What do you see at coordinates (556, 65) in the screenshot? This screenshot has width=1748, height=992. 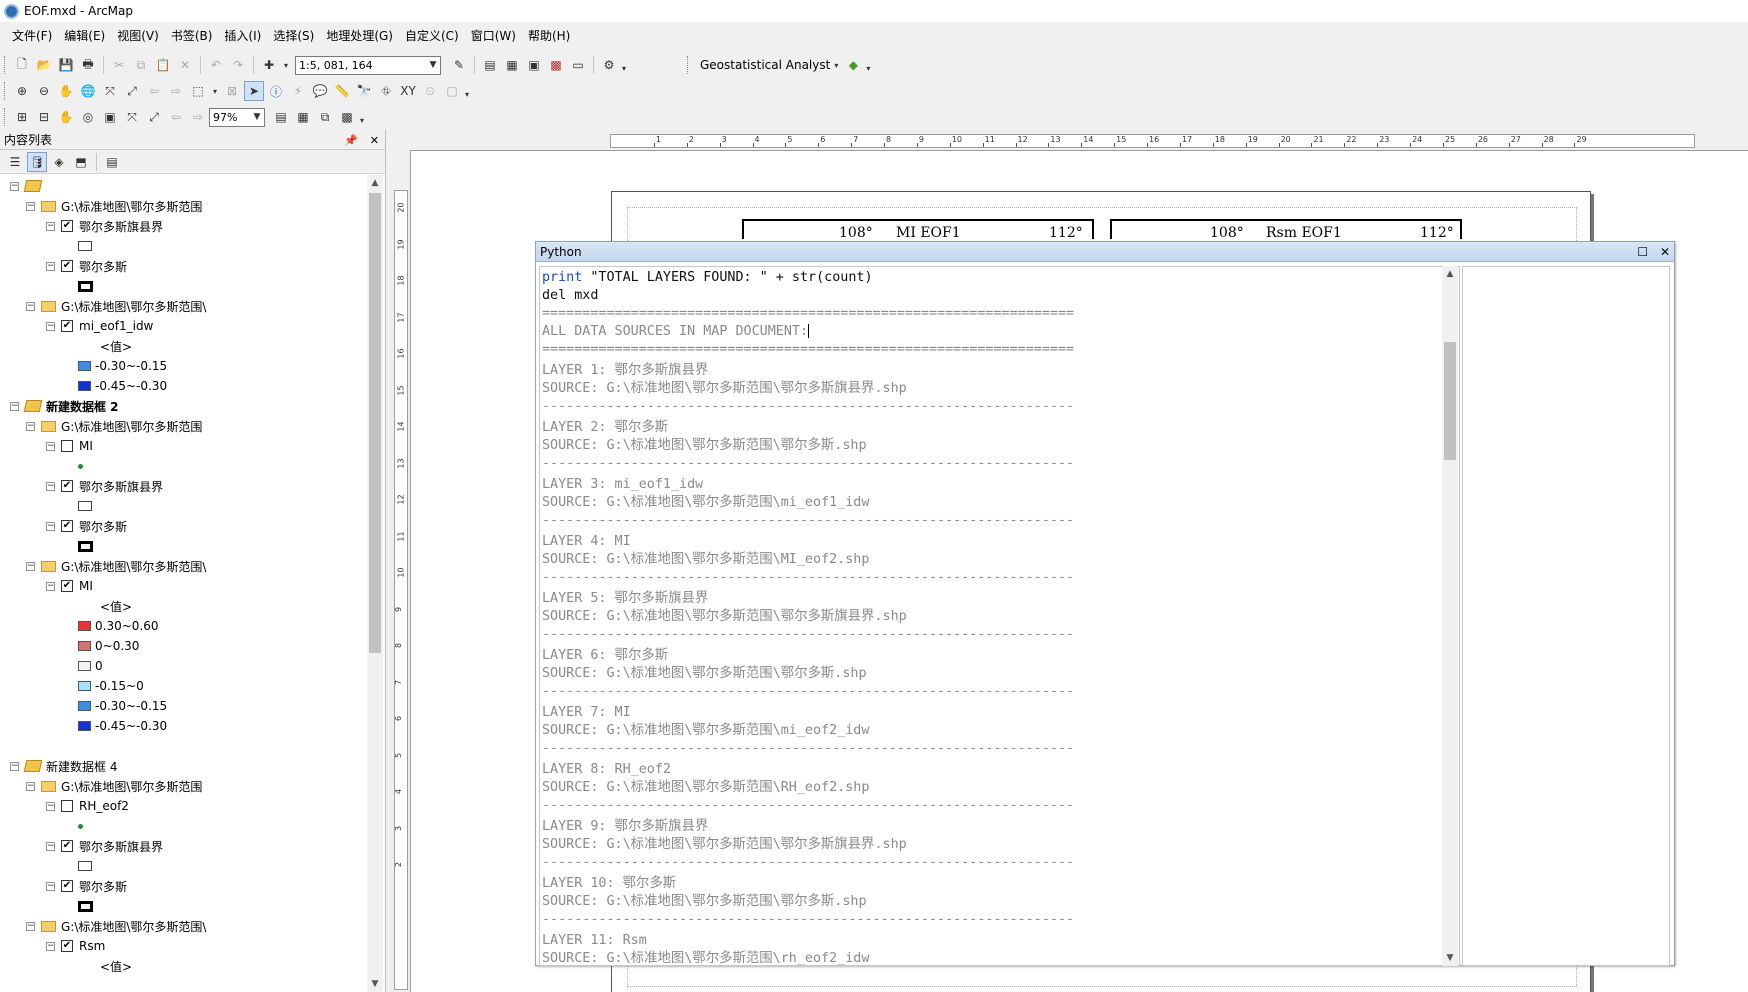 I see `arctoolbox-icon: ▩` at bounding box center [556, 65].